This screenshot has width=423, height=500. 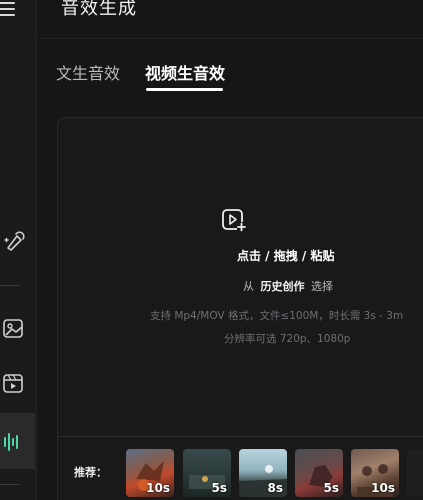 I want to click on image-icon, so click(x=13, y=329).